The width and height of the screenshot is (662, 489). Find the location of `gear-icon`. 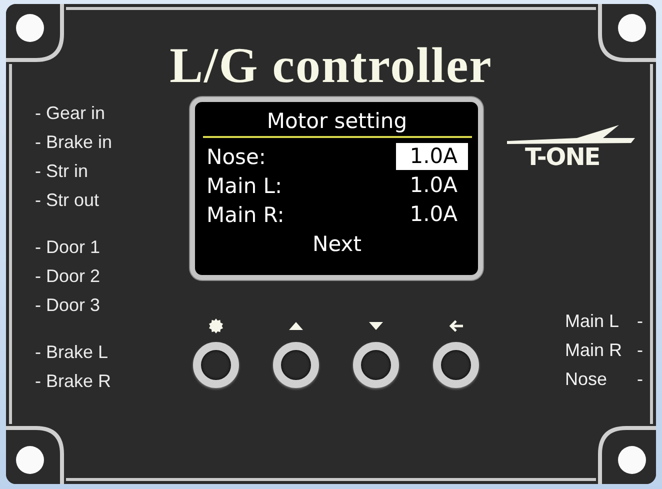

gear-icon is located at coordinates (216, 326).